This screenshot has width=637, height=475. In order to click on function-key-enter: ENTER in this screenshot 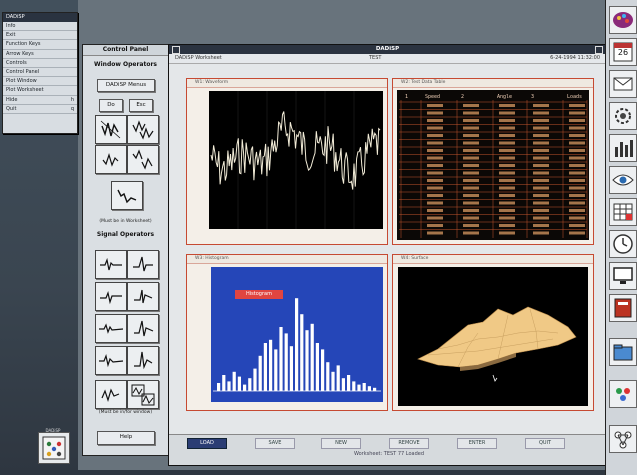, I will do `click(477, 443)`.